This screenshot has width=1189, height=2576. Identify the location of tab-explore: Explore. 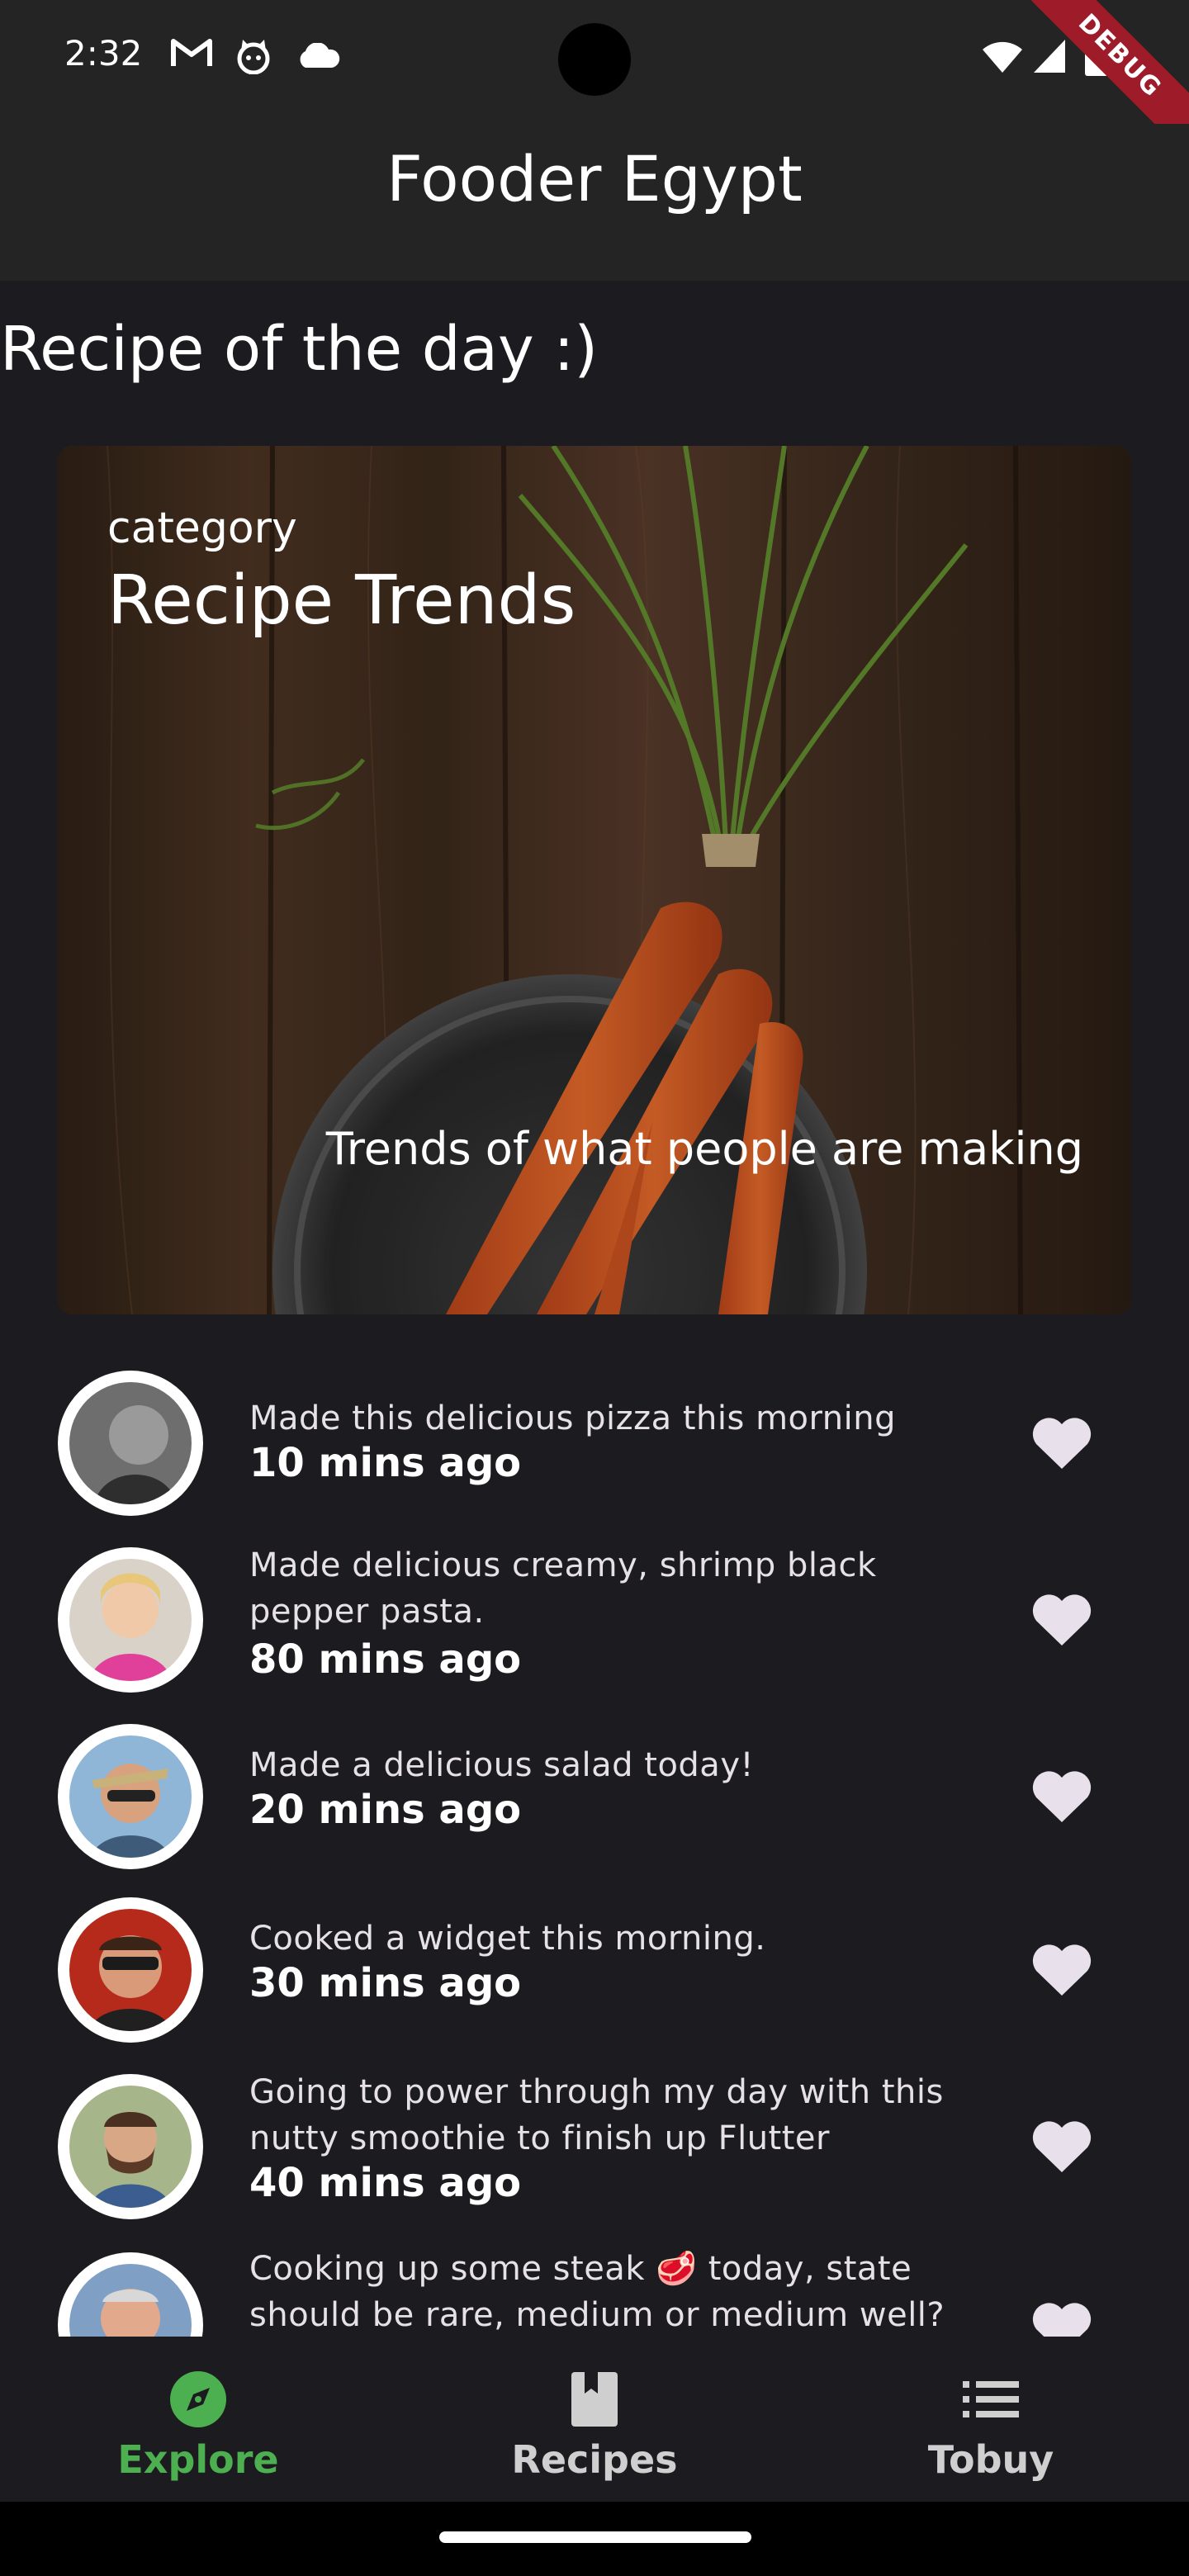
(198, 2419).